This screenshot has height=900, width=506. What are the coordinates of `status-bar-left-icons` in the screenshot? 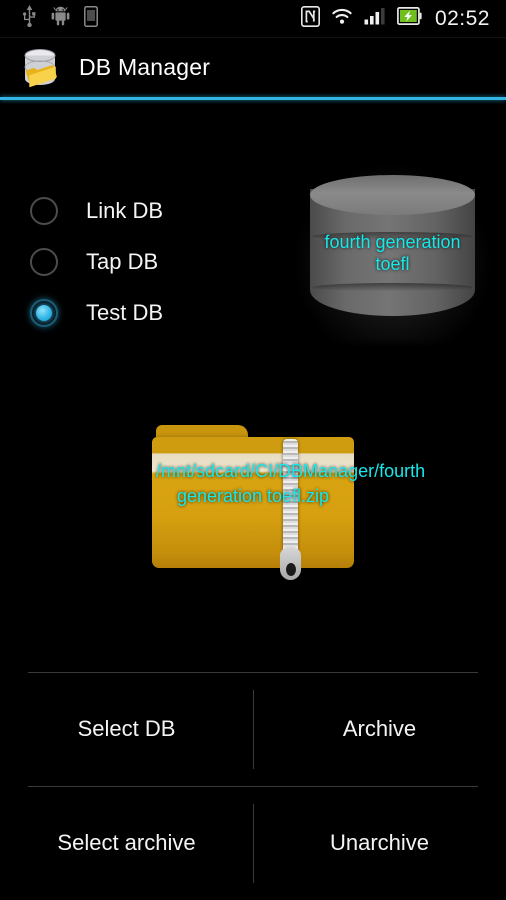 It's located at (55, 18).